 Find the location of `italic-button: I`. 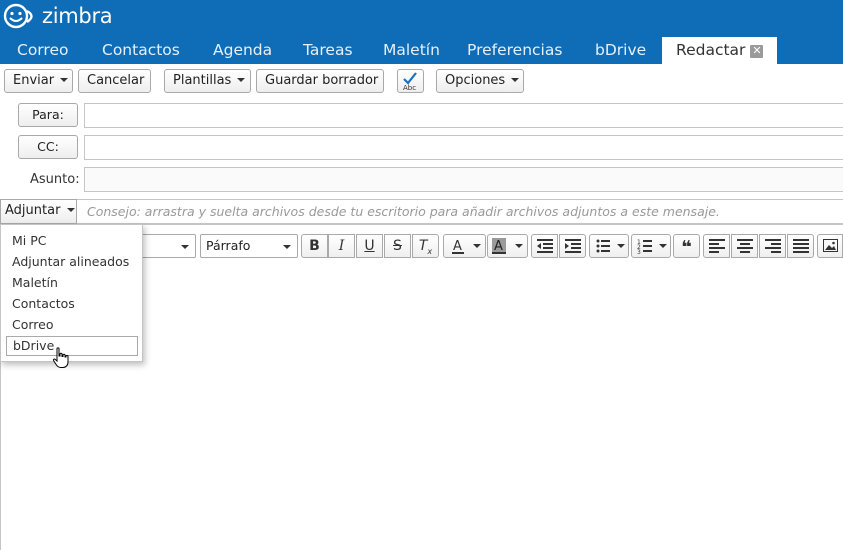

italic-button: I is located at coordinates (341, 246).